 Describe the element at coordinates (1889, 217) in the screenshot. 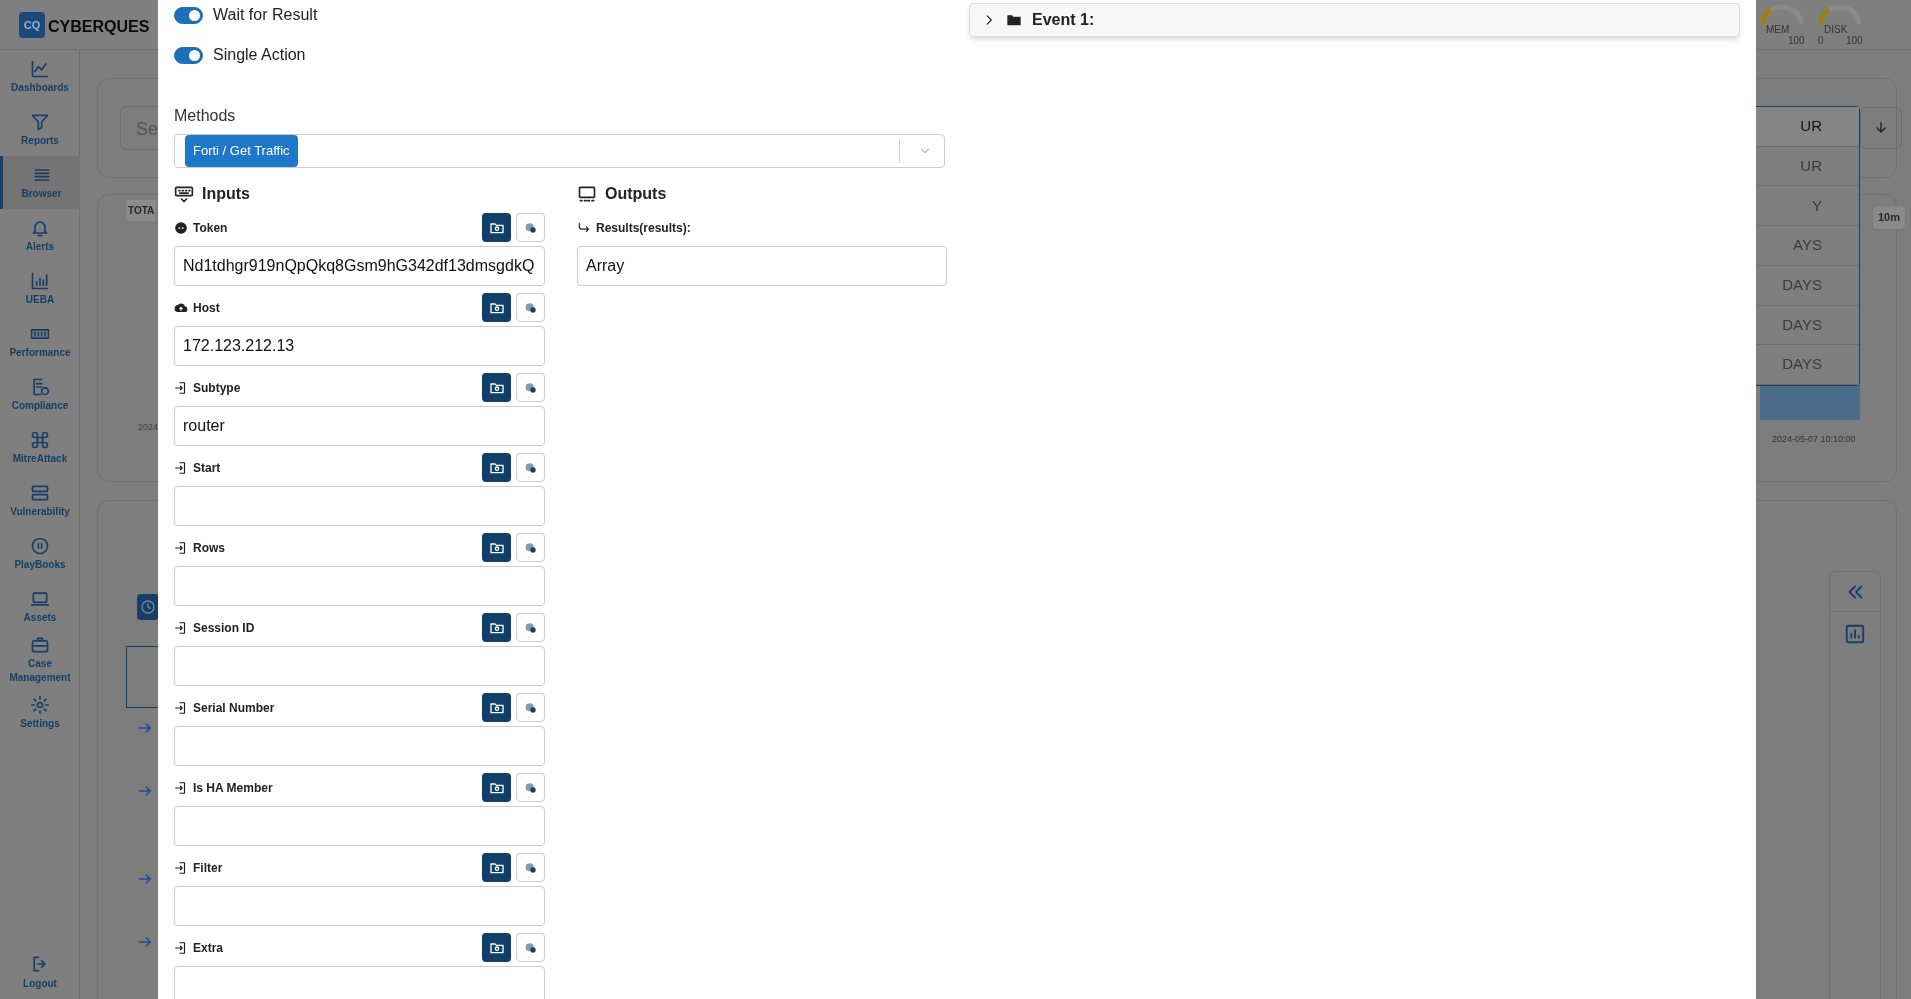

I see `interval-badge: 10m` at that location.